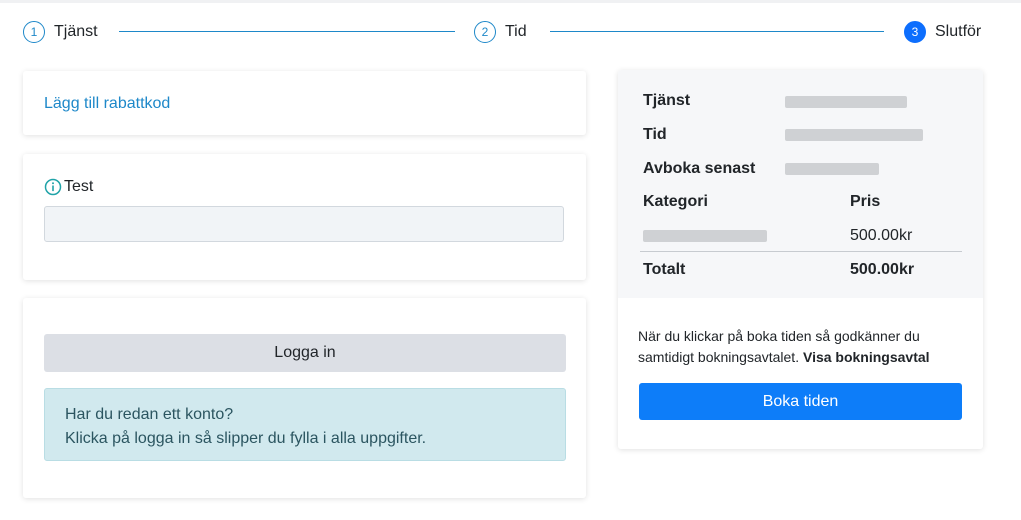  Describe the element at coordinates (866, 357) in the screenshot. I see `view-agreement-link: Visa bokningsavtal` at that location.